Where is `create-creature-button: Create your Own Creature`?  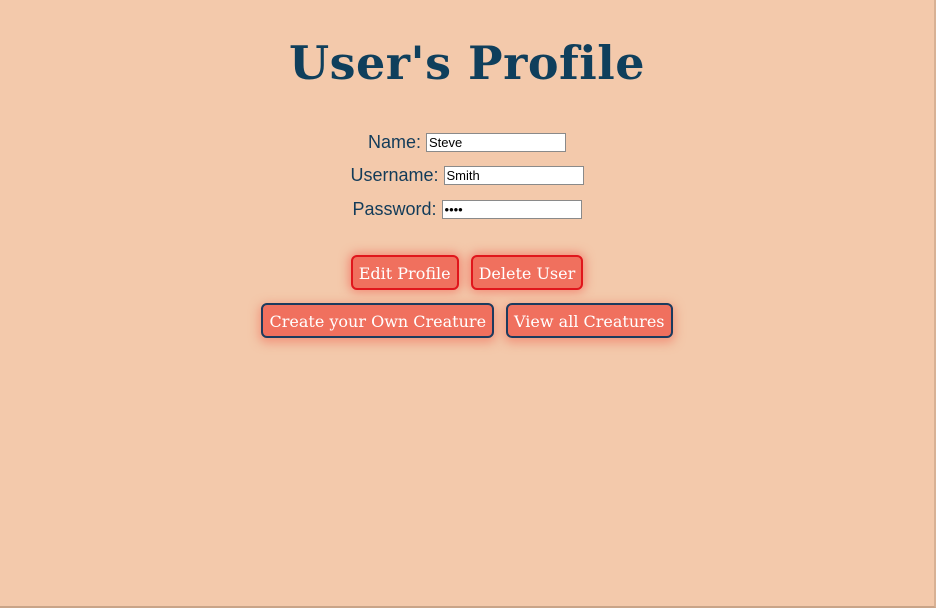 create-creature-button: Create your Own Creature is located at coordinates (378, 320).